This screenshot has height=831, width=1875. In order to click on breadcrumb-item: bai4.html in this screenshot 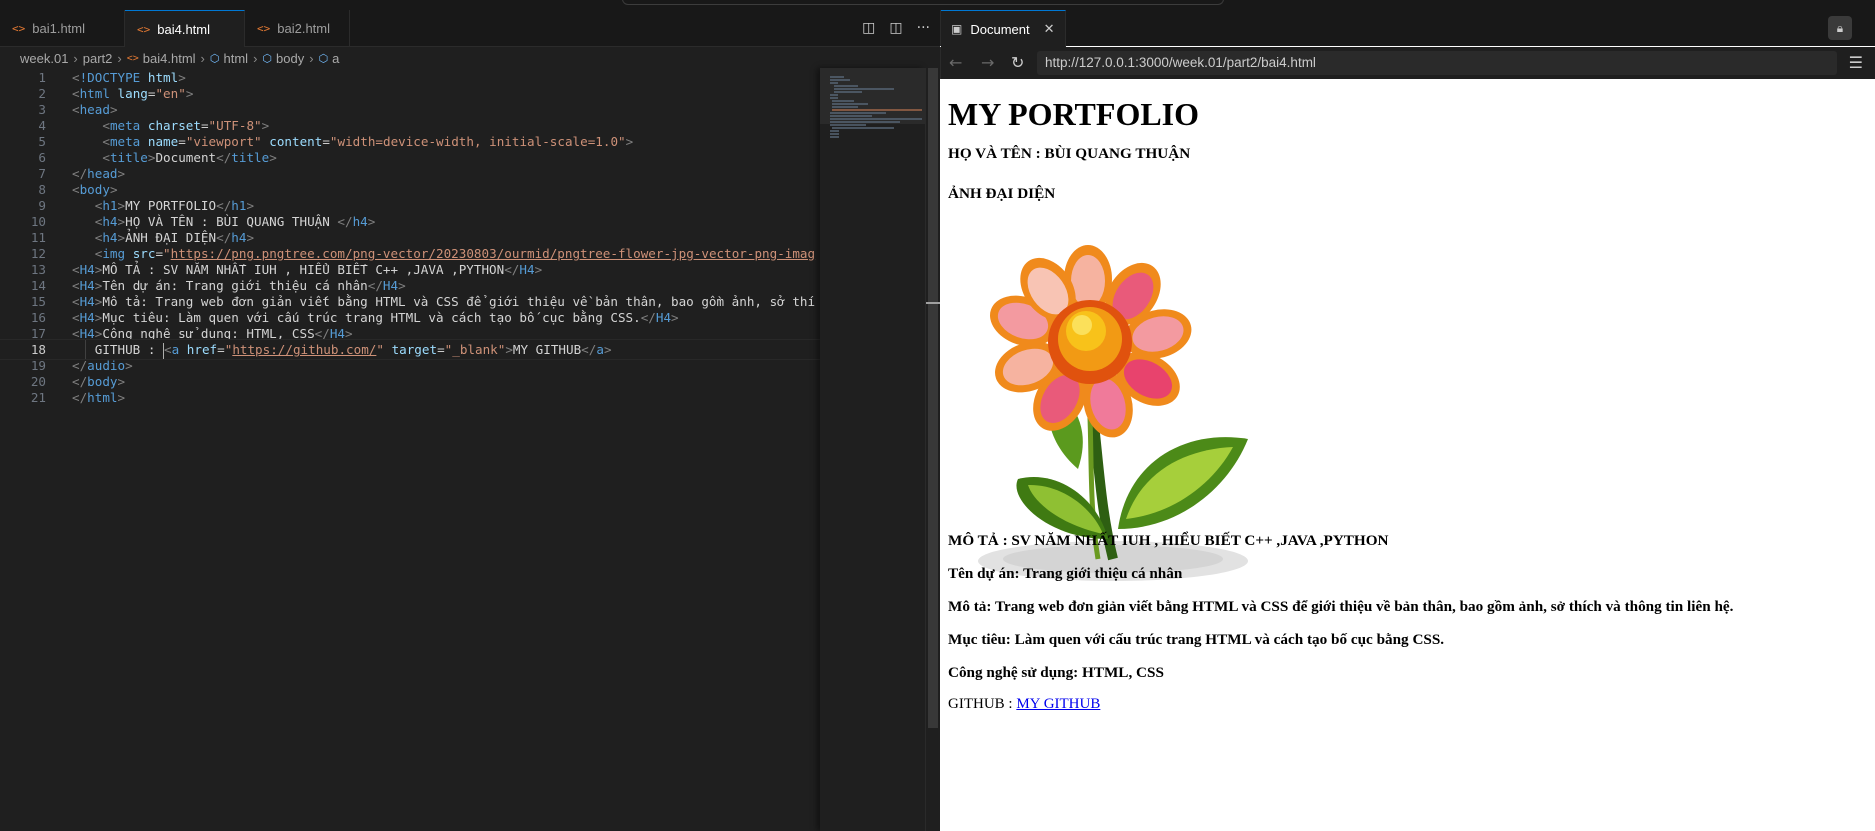, I will do `click(169, 58)`.